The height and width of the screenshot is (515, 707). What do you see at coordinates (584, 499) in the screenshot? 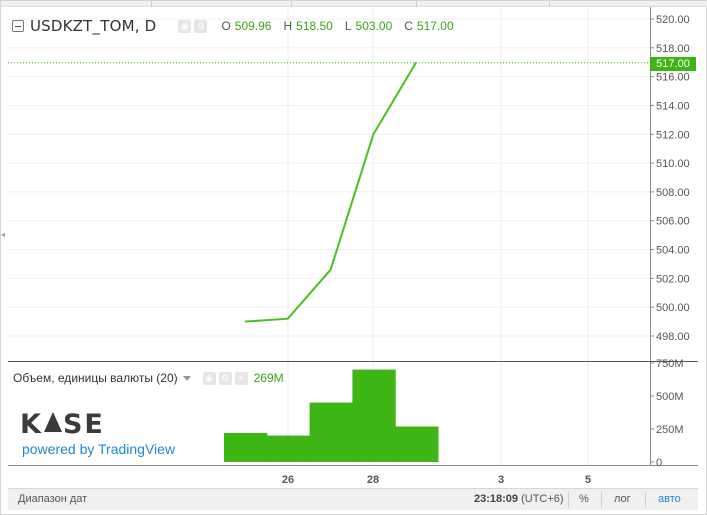
I see `percent-toggle: %` at bounding box center [584, 499].